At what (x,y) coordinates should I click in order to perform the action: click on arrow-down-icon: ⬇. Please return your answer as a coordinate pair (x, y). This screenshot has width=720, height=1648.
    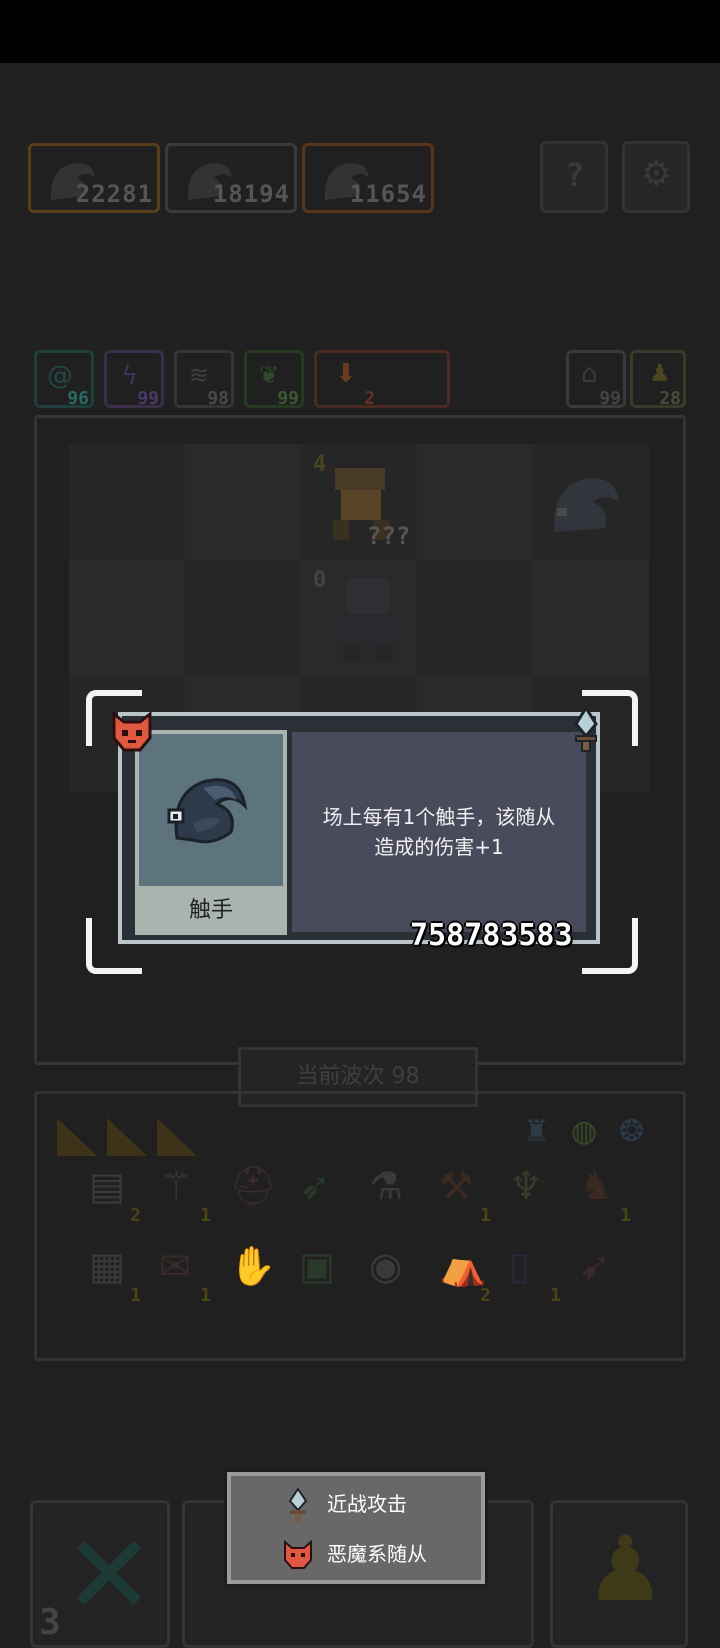
    Looking at the image, I should click on (346, 374).